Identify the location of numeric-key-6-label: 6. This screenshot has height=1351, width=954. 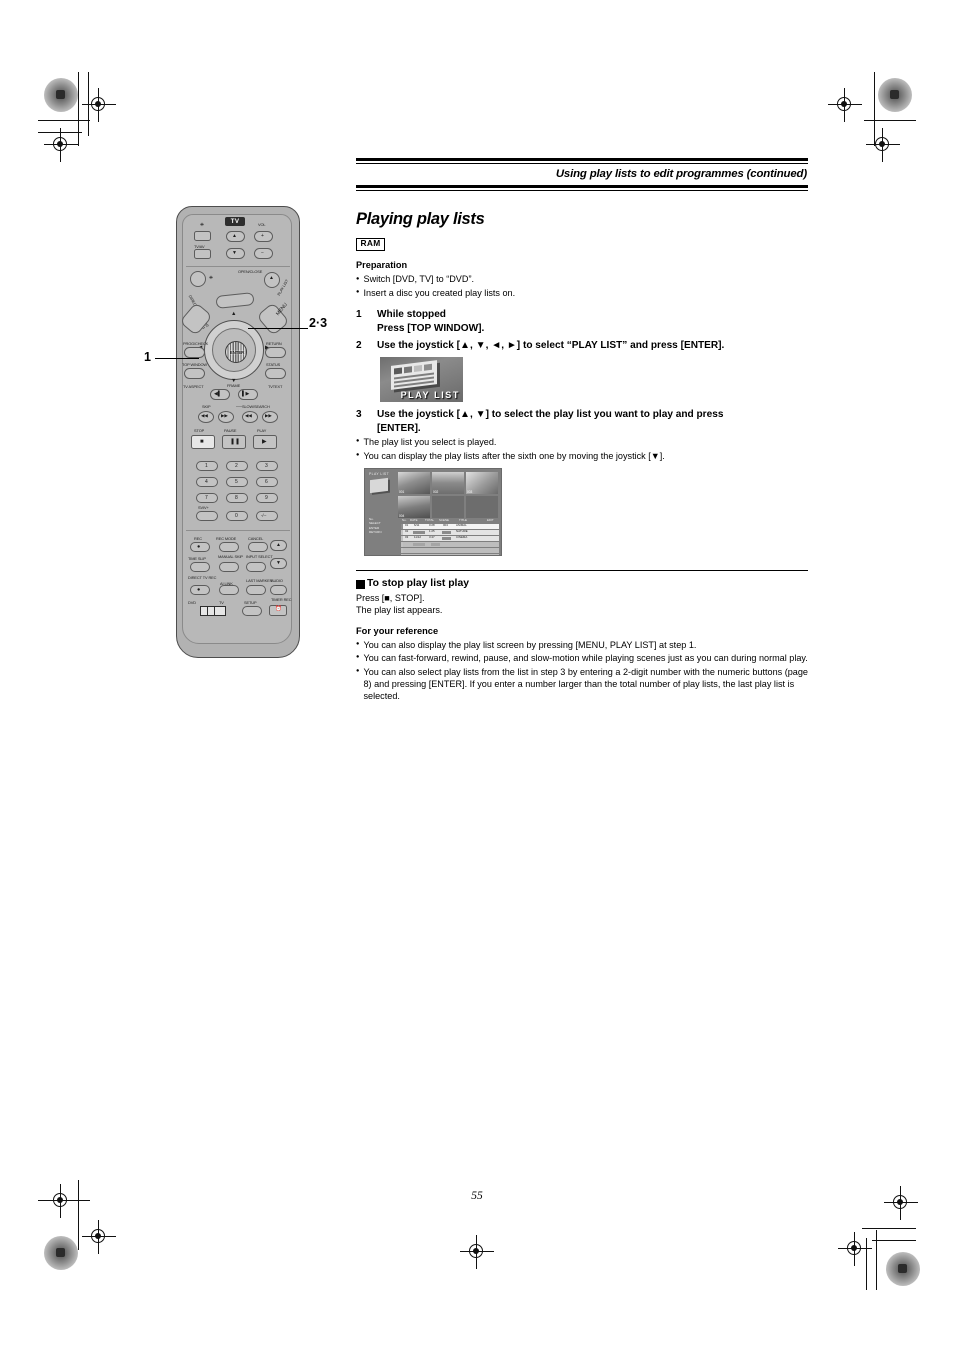
(266, 481).